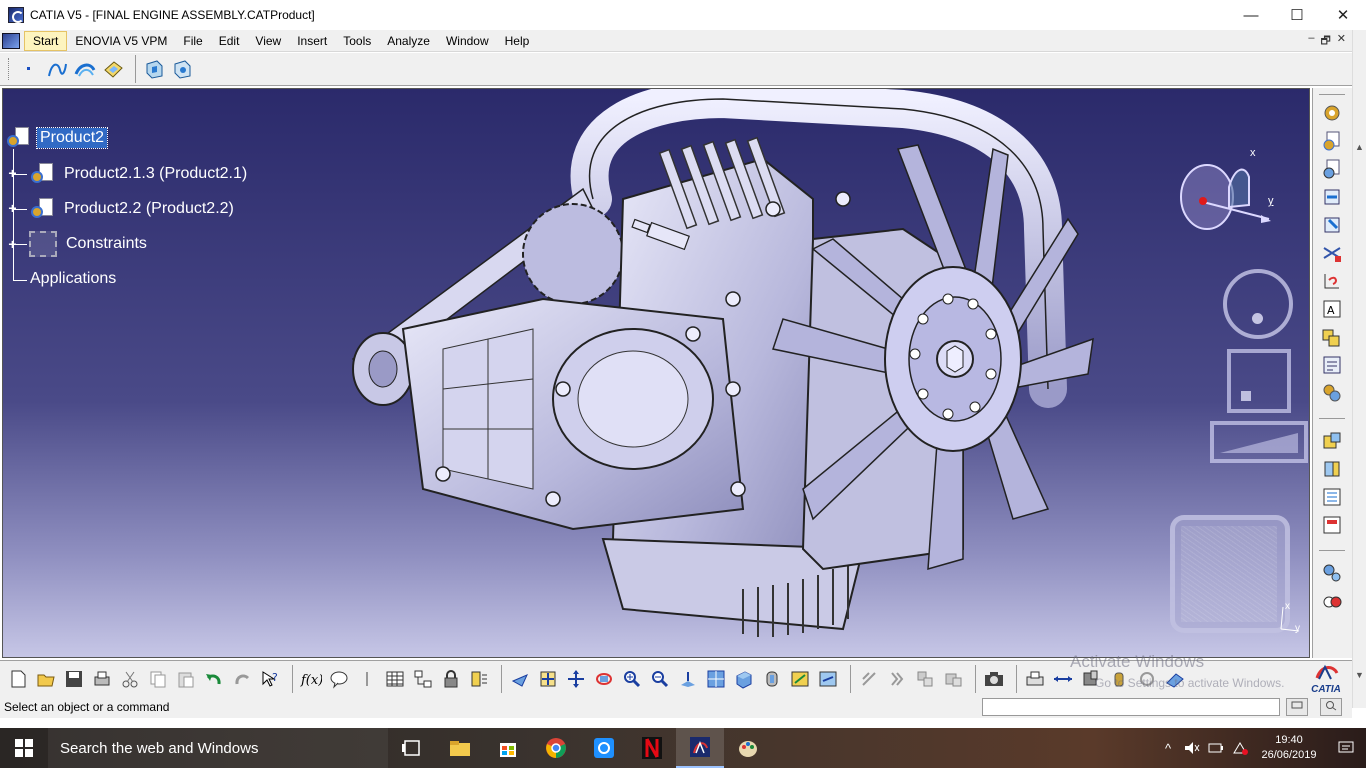  I want to click on tree-item-product2: Product2, so click(57, 138).